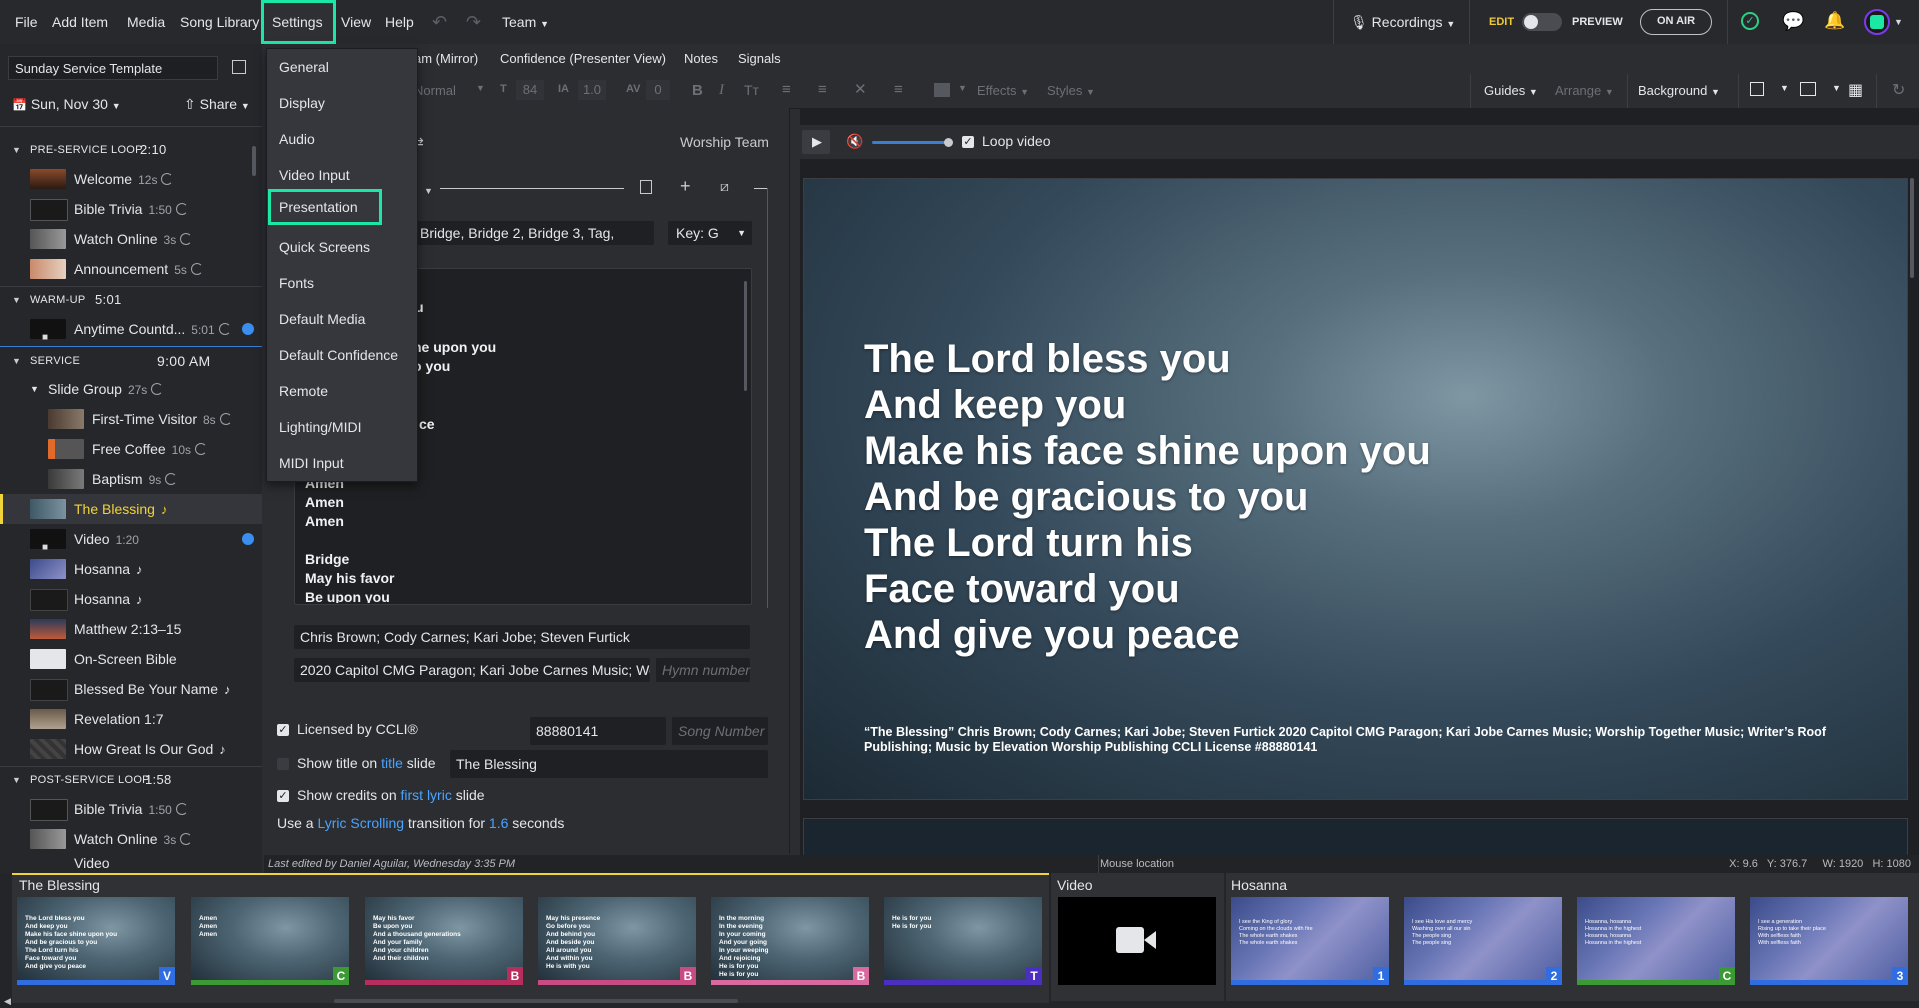 This screenshot has height=1008, width=1919. I want to click on video-thumbnail, so click(1137, 941).